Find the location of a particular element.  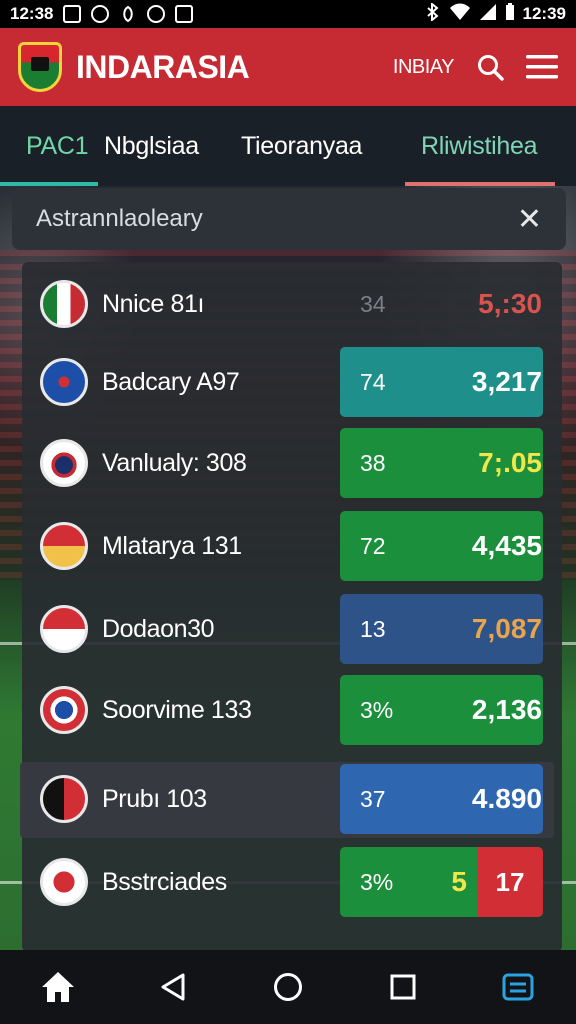

stat-small-value: 72 is located at coordinates (373, 545).